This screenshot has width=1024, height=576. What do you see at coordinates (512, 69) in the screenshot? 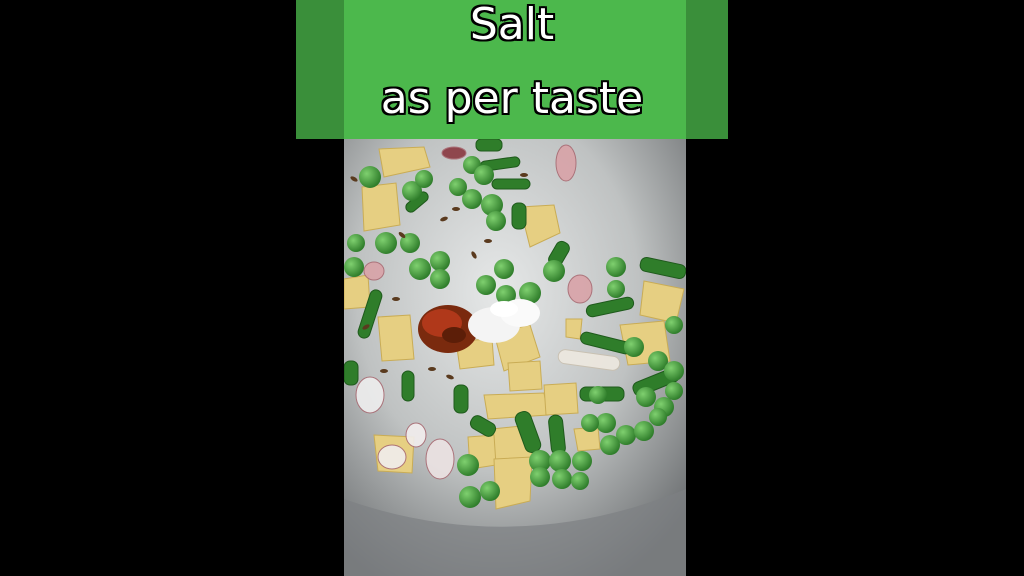
I see `caption-banner: Salt as per taste` at bounding box center [512, 69].